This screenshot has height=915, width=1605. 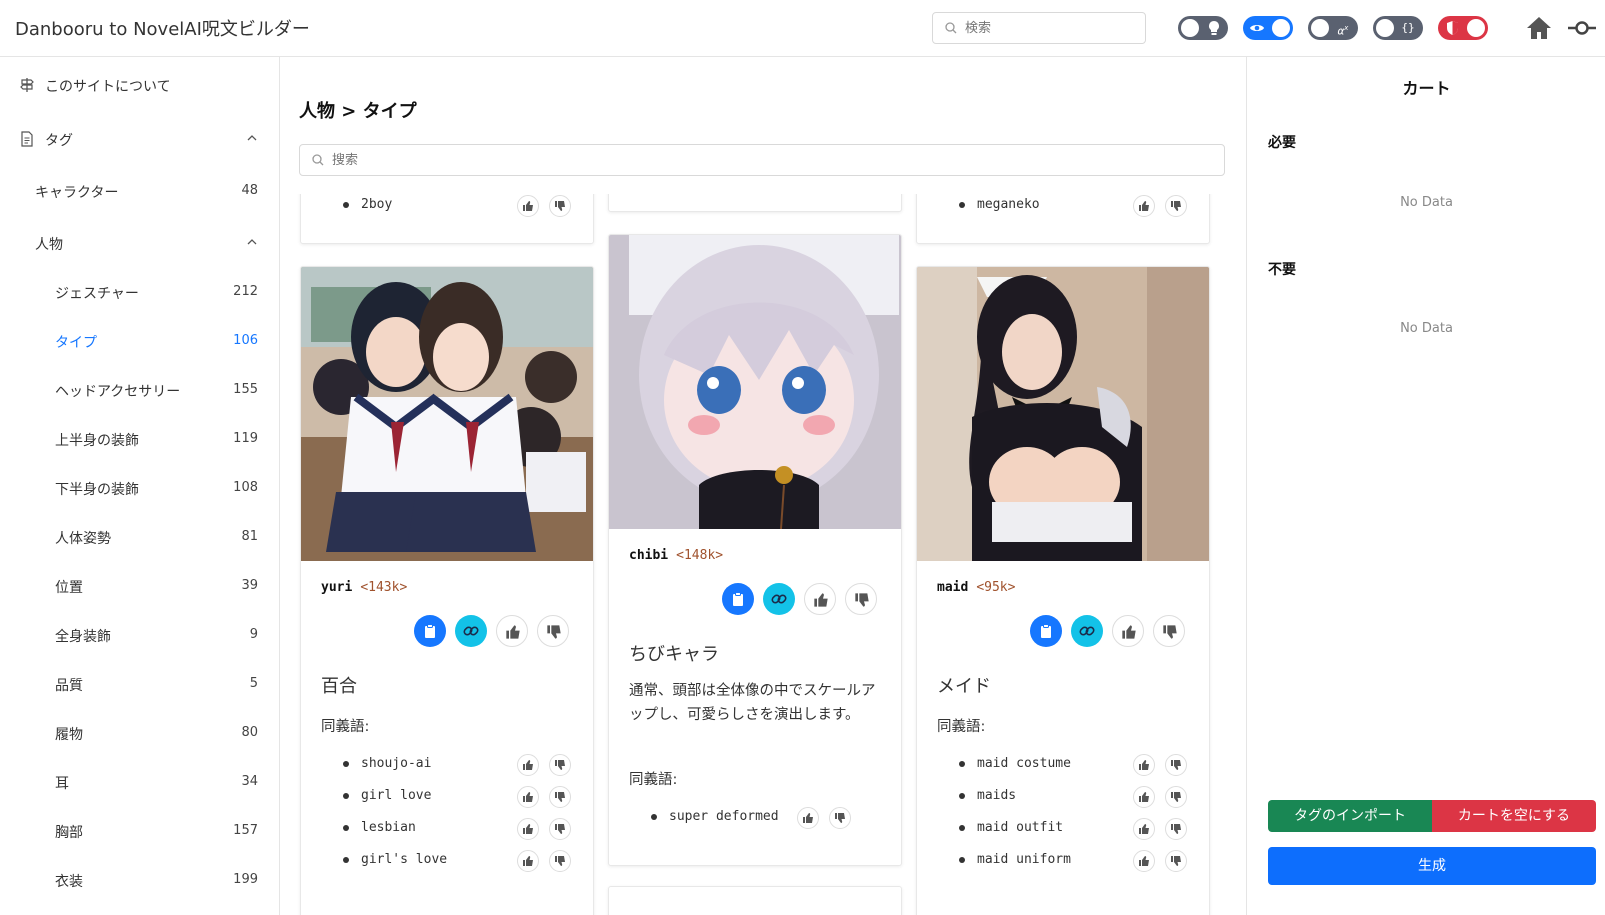 What do you see at coordinates (345, 727) in the screenshot?
I see `synonyms-label: 同義語:` at bounding box center [345, 727].